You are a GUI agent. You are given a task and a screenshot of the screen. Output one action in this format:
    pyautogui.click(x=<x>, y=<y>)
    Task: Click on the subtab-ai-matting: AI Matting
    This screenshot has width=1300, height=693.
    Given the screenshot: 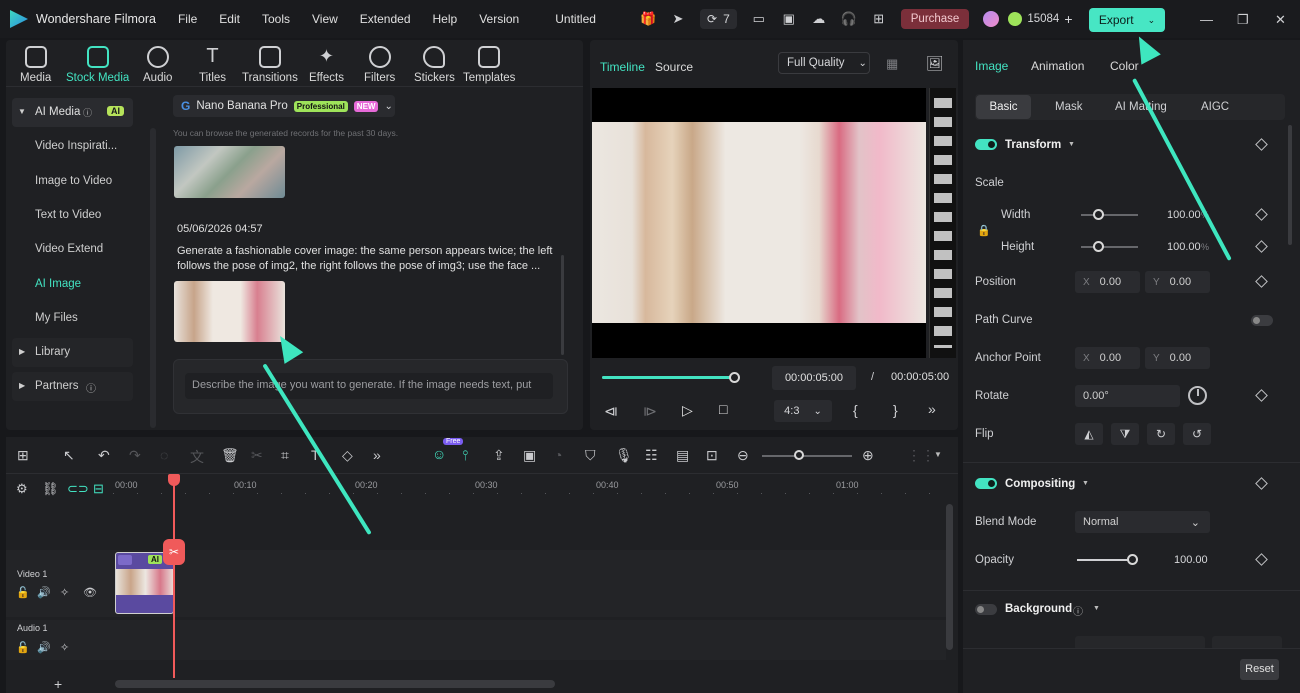 What is the action you would take?
    pyautogui.click(x=1141, y=107)
    